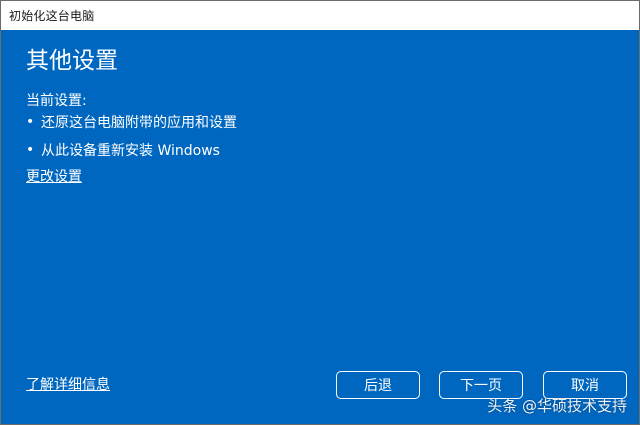  What do you see at coordinates (139, 123) in the screenshot?
I see `setting-restore-apps: 还原这台电脑附带的应用和设置` at bounding box center [139, 123].